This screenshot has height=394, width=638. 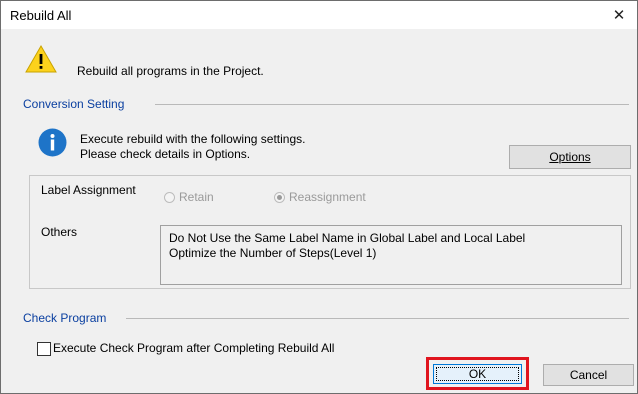 I want to click on options-button-label: Options, so click(x=569, y=157).